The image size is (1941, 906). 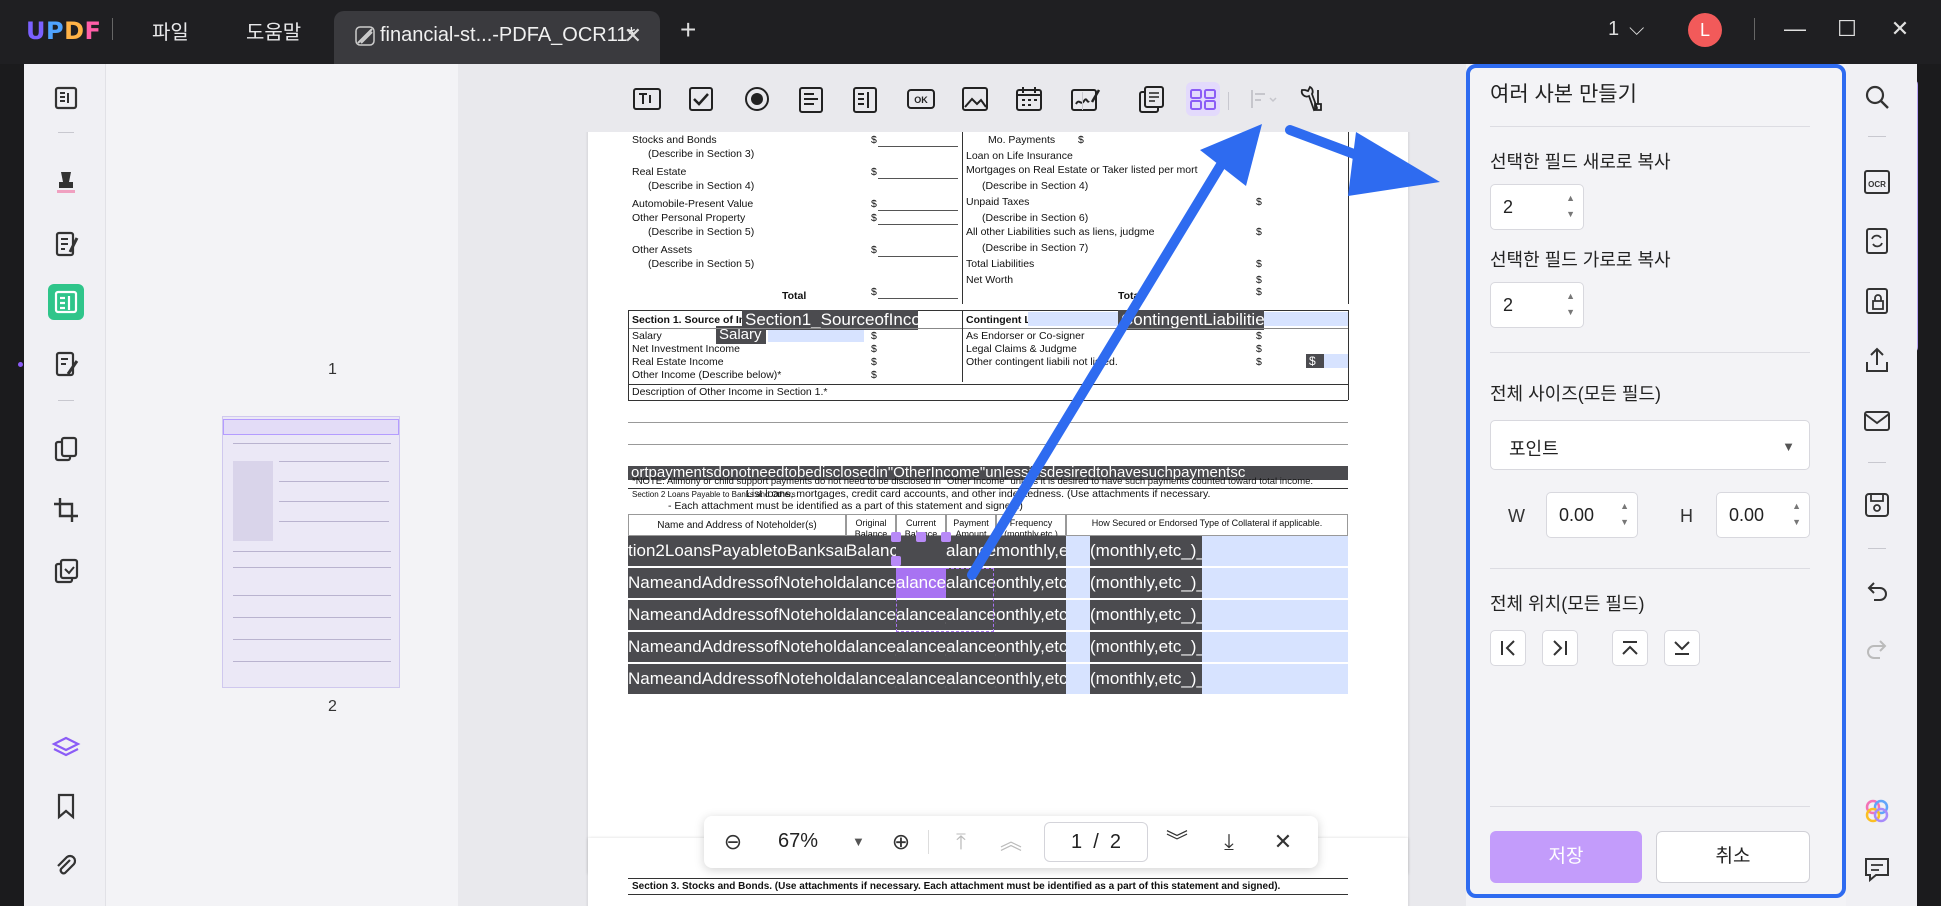 What do you see at coordinates (871, 615) in the screenshot?
I see `original-balance-field: alance_` at bounding box center [871, 615].